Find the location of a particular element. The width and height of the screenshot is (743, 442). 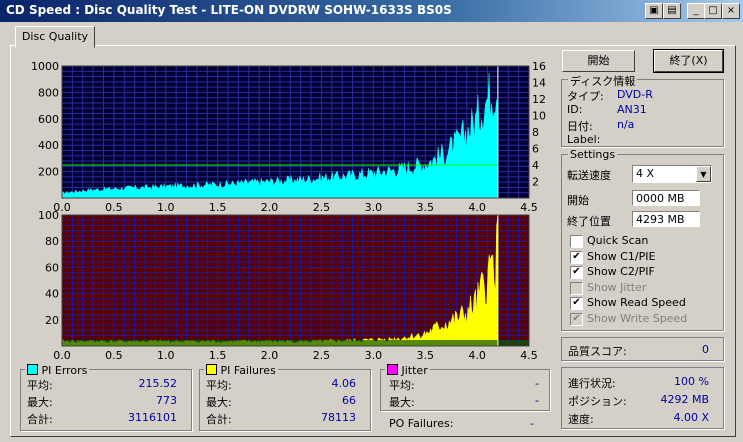

pi-errors-title: PI Errors is located at coordinates (64, 370).